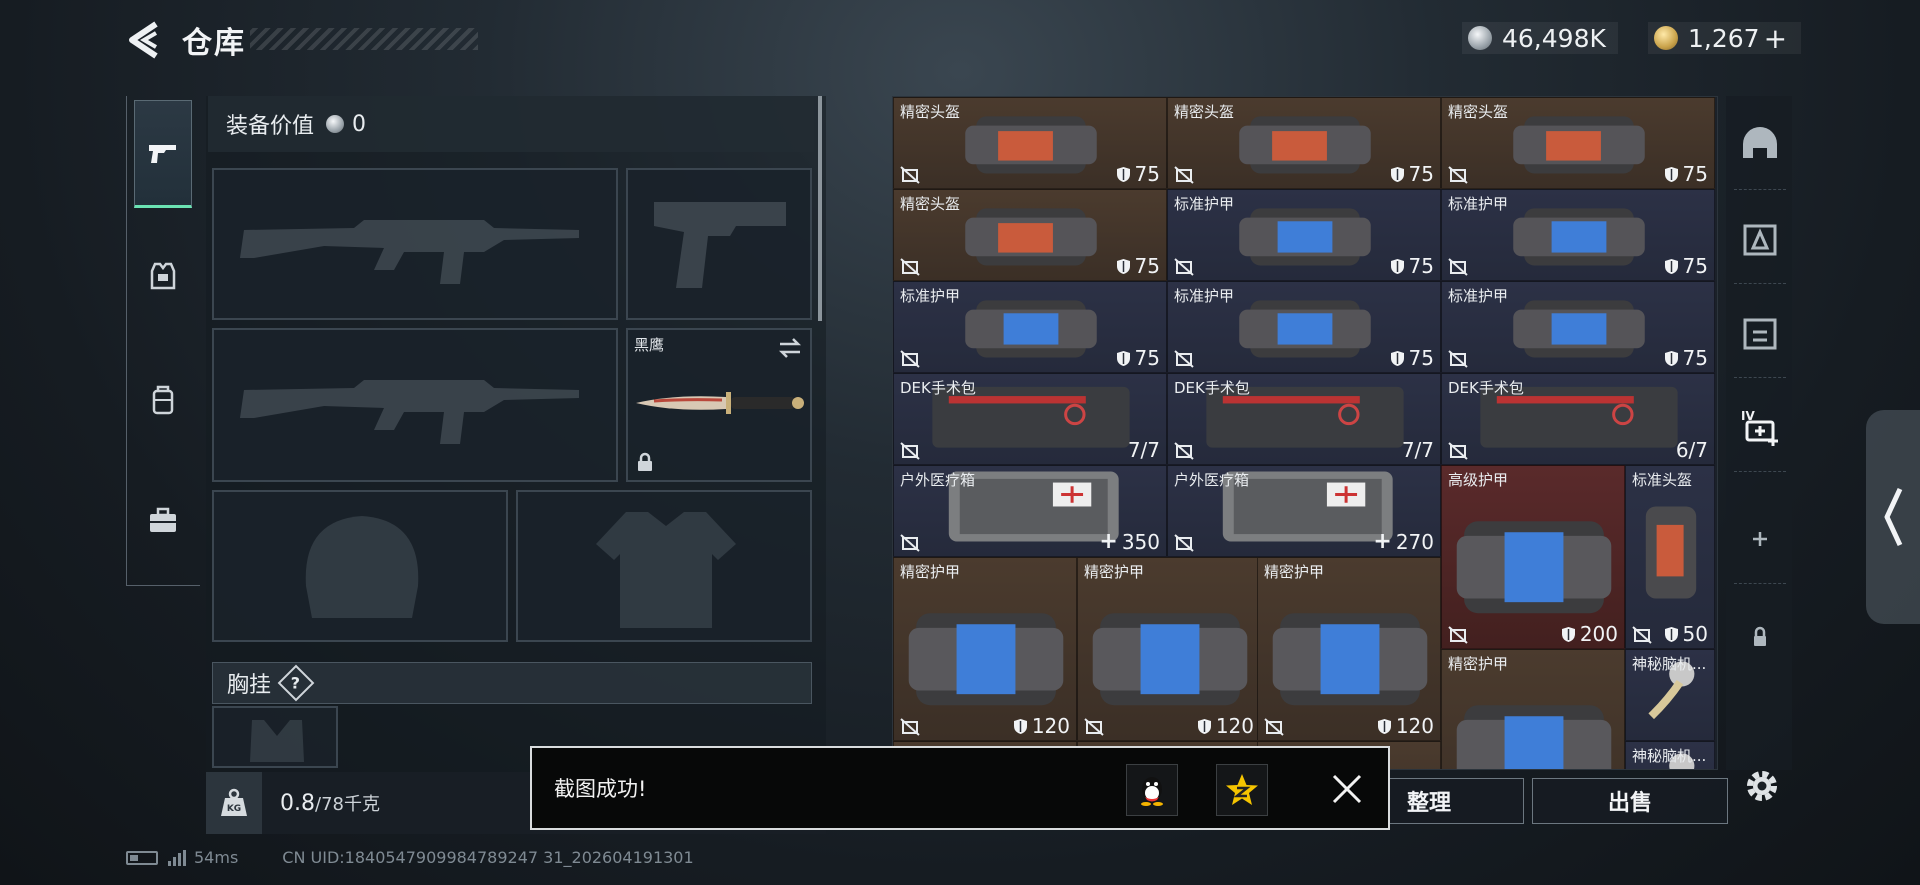 Image resolution: width=1920 pixels, height=885 pixels. I want to click on medical-tab-icon: IV, so click(1759, 427).